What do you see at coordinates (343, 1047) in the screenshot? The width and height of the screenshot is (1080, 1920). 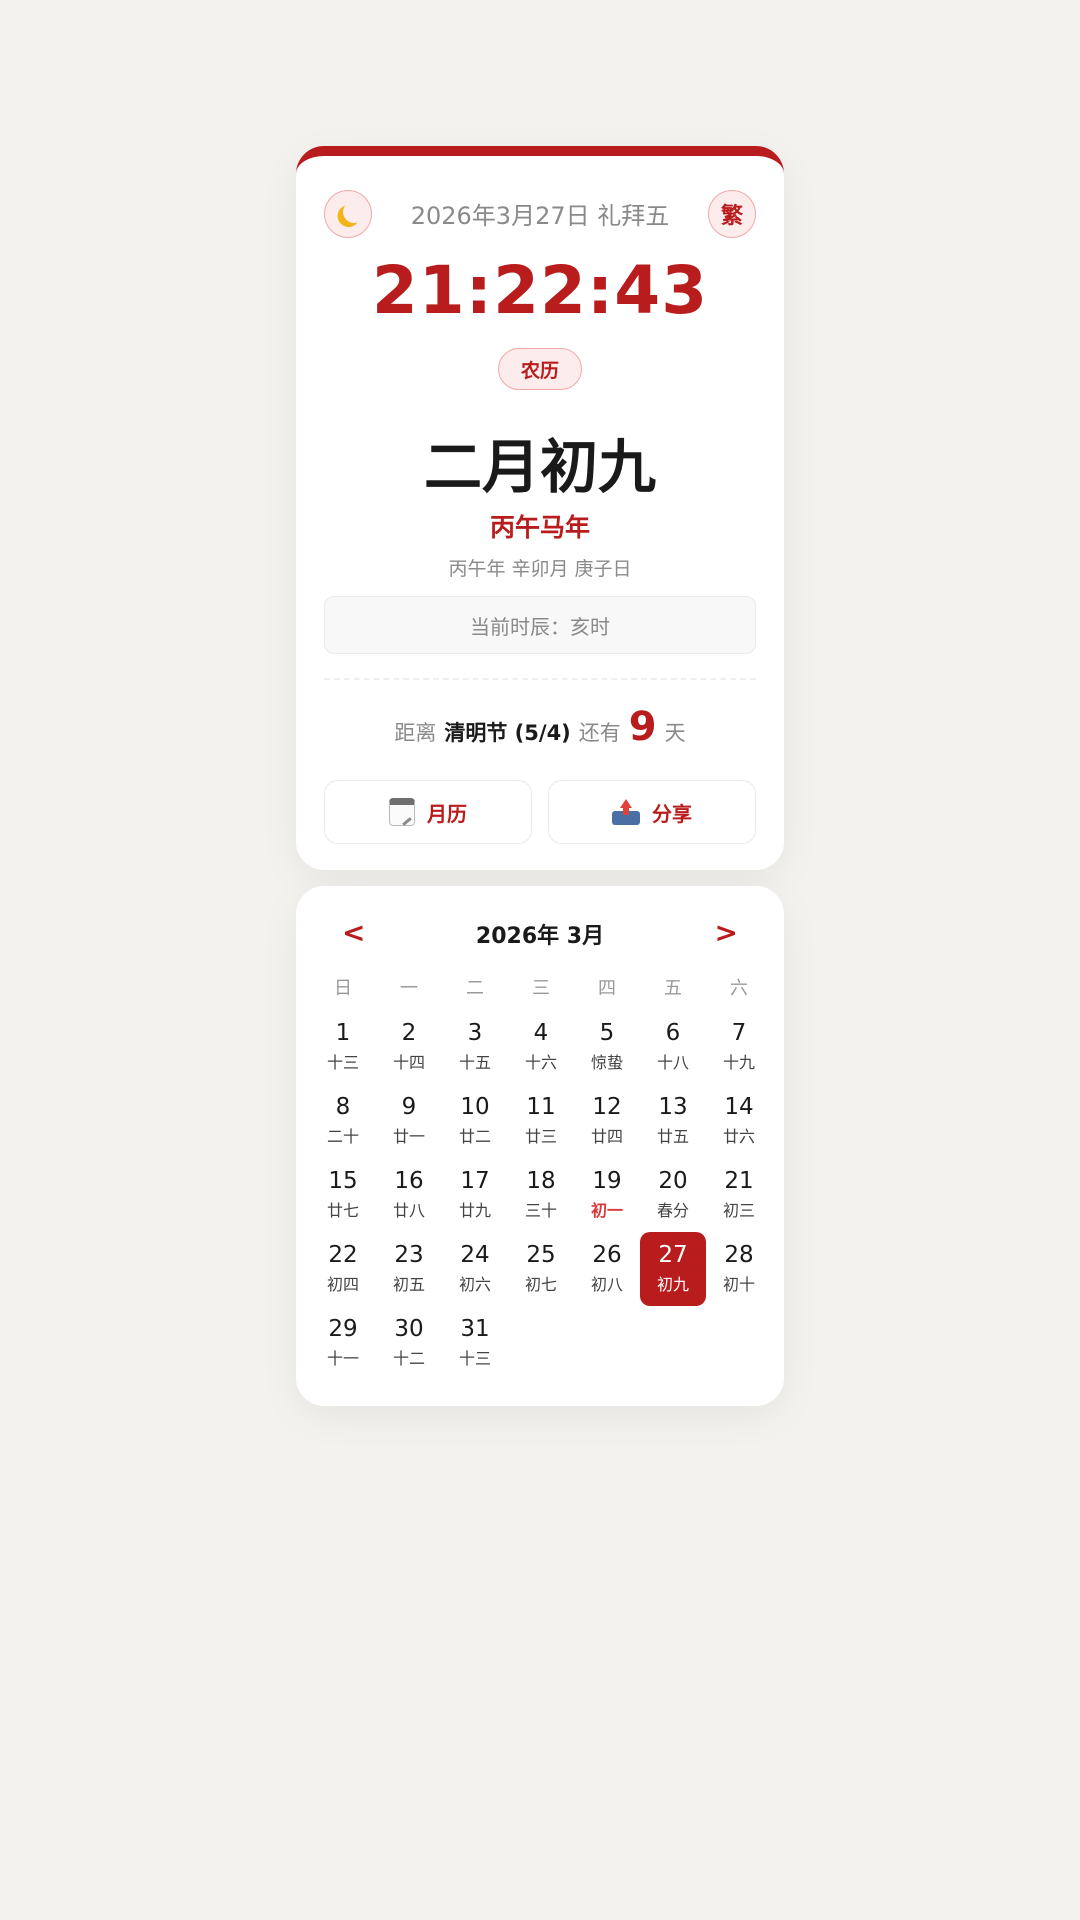 I see `calendar-day: 1 十三` at bounding box center [343, 1047].